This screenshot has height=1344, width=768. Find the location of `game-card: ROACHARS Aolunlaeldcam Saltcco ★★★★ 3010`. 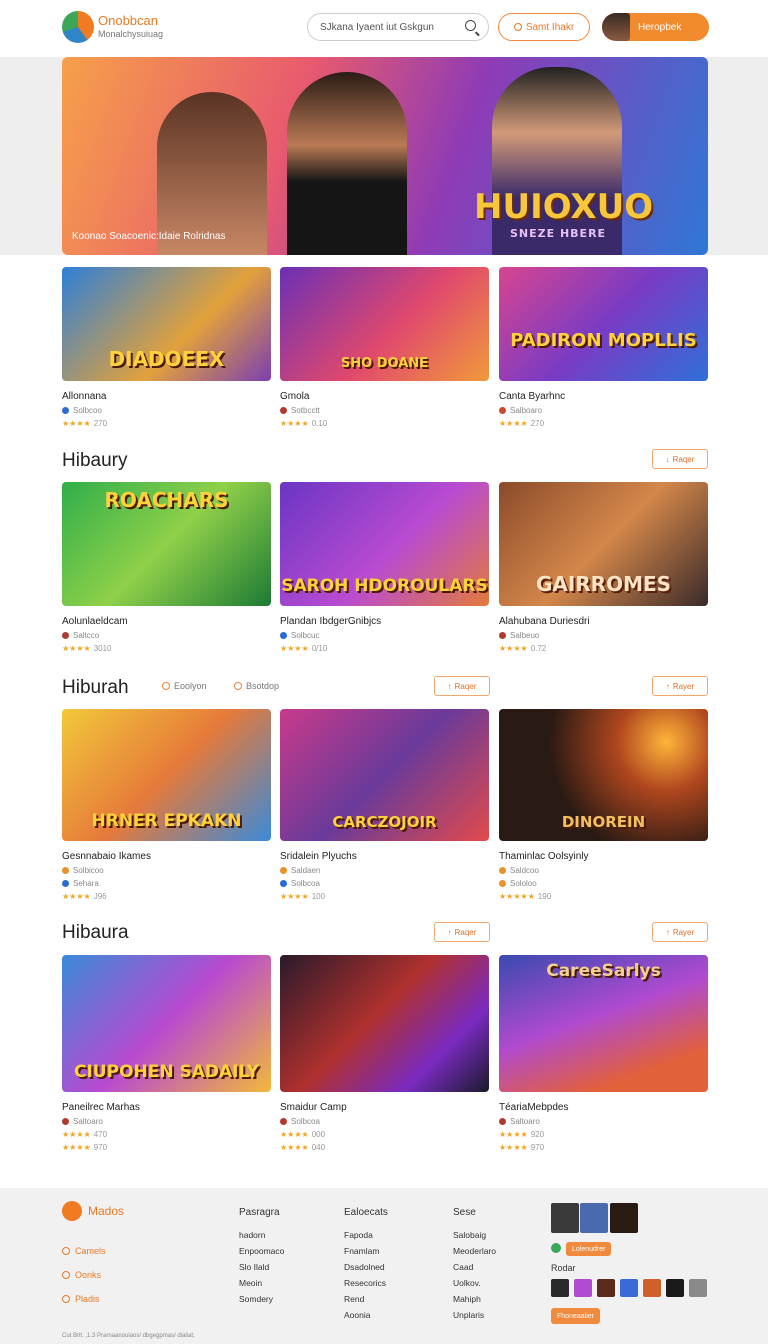

game-card: ROACHARS Aolunlaeldcam Saltcco ★★★★ 3010 is located at coordinates (166, 567).